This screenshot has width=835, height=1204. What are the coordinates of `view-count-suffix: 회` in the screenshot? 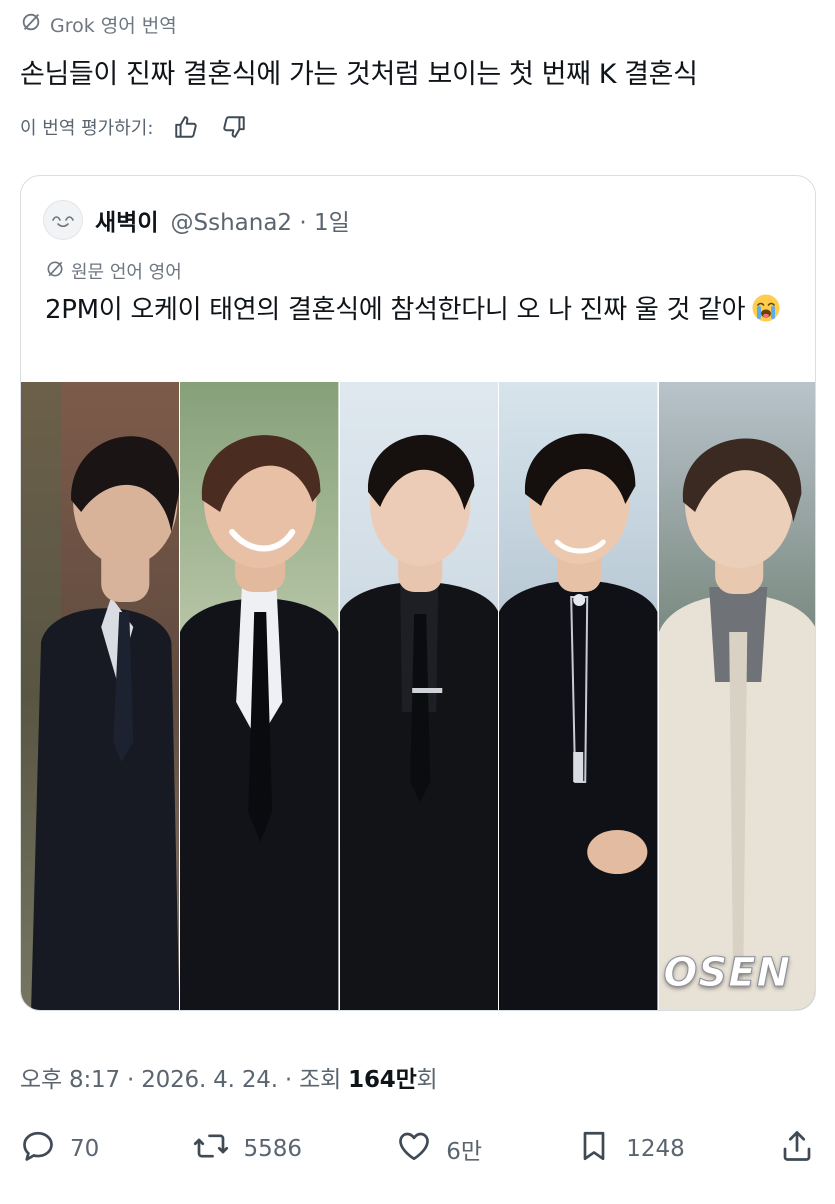 It's located at (427, 1080).